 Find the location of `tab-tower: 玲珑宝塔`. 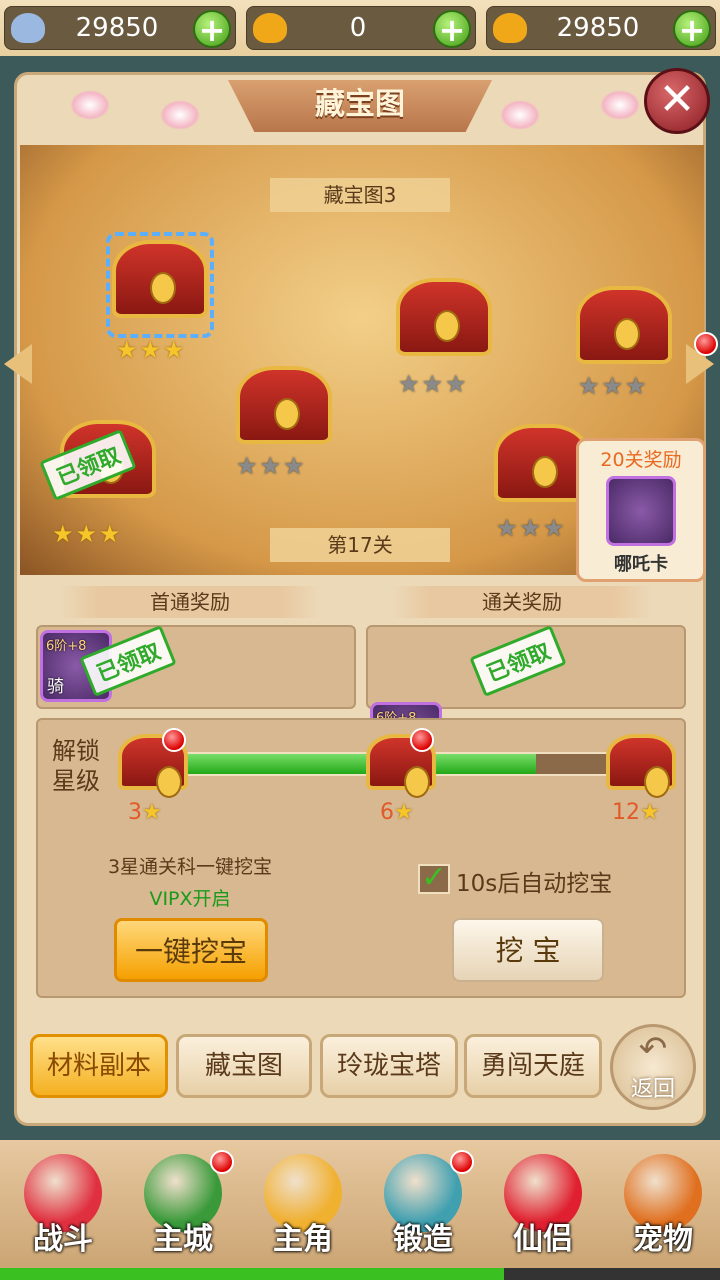

tab-tower: 玲珑宝塔 is located at coordinates (389, 1066).